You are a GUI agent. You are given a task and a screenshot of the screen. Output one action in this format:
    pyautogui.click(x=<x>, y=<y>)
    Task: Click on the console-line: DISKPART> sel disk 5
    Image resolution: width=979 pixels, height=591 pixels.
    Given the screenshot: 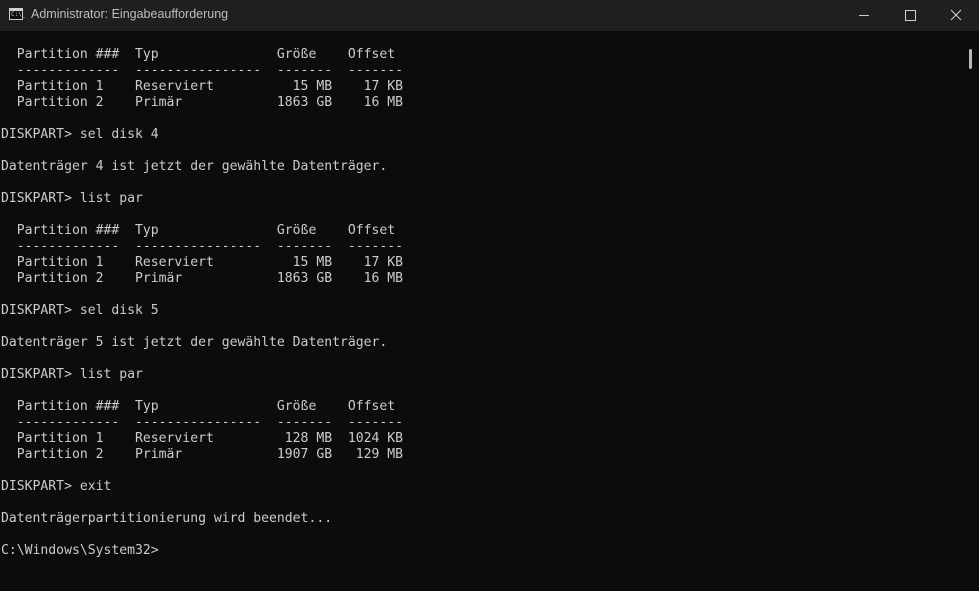 What is the action you would take?
    pyautogui.click(x=80, y=310)
    